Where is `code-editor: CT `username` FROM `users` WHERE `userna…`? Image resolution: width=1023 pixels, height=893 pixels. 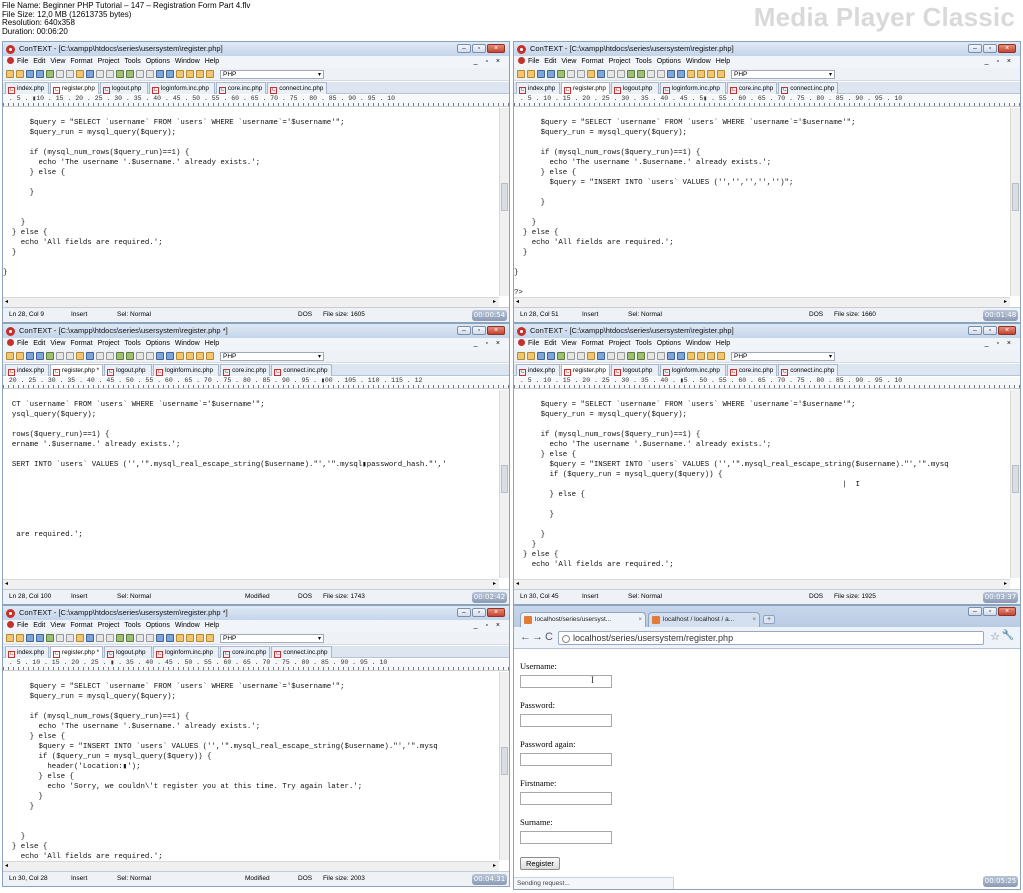 code-editor: CT `username` FROM `users` WHERE `userna… is located at coordinates (251, 484).